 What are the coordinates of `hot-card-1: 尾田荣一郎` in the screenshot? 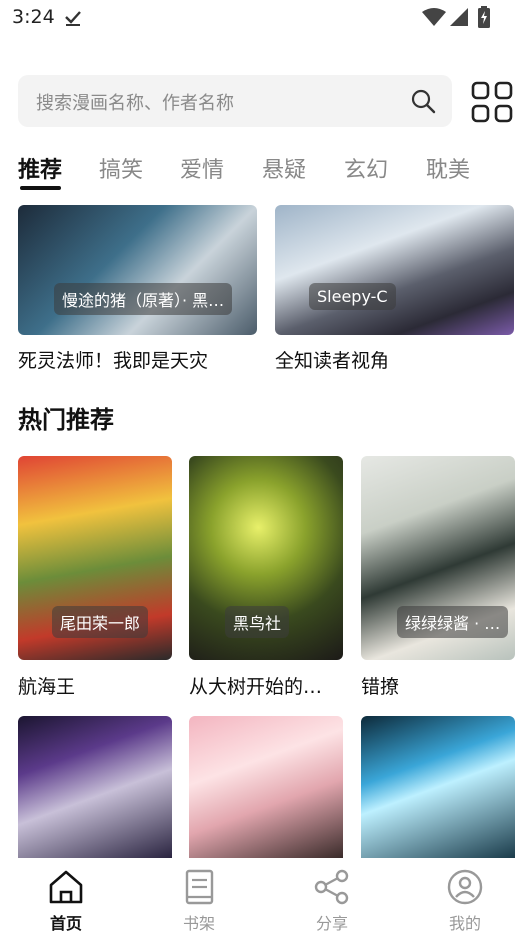 It's located at (95, 558).